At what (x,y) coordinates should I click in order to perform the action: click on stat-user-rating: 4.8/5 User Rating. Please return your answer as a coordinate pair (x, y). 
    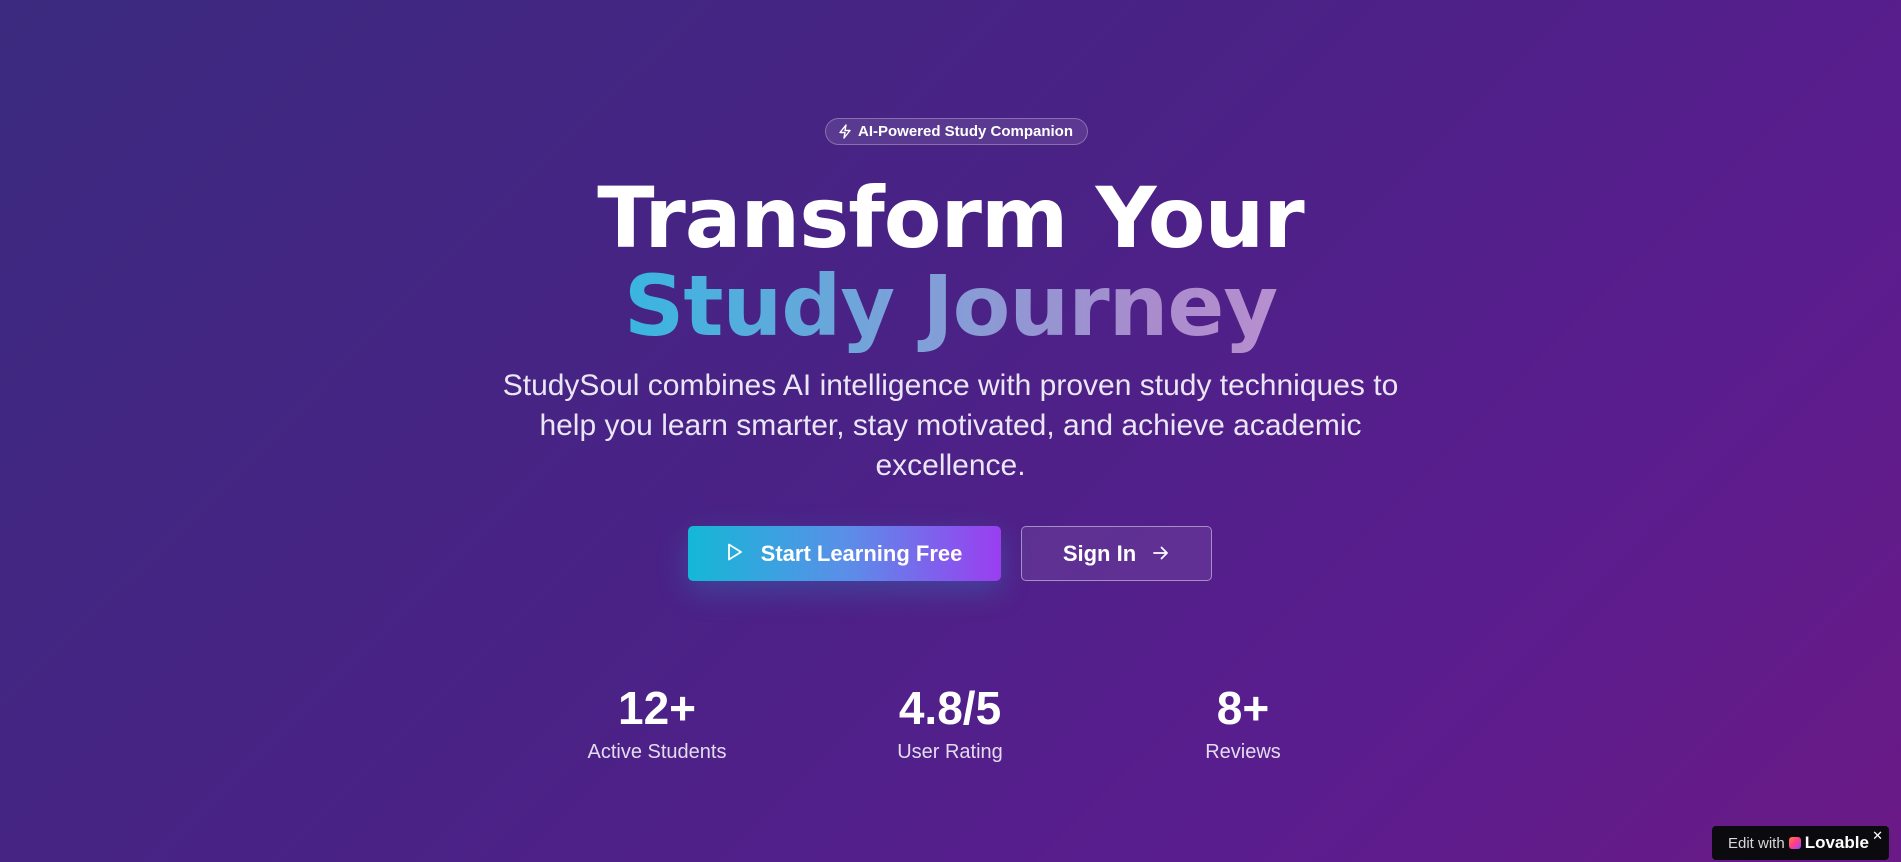
    Looking at the image, I should click on (950, 722).